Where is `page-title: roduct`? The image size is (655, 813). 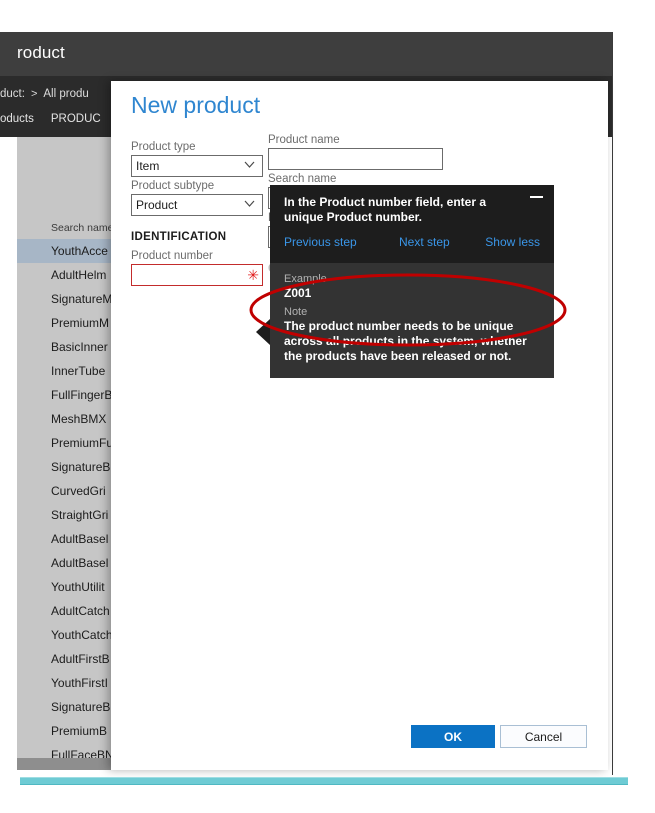 page-title: roduct is located at coordinates (41, 52).